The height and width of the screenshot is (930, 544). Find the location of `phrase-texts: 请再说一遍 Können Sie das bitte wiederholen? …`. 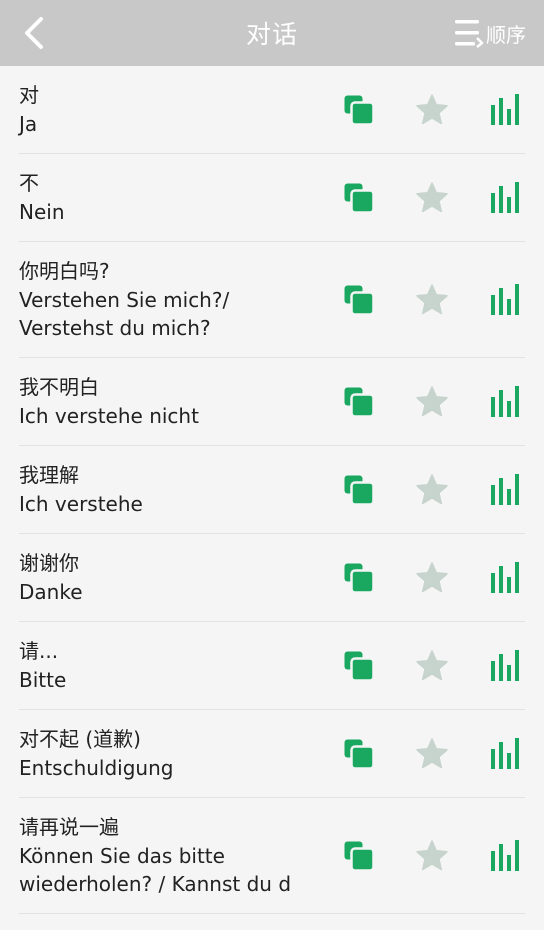

phrase-texts: 请再说一遍 Können Sie das bitte wiederholen? … is located at coordinates (179, 855).